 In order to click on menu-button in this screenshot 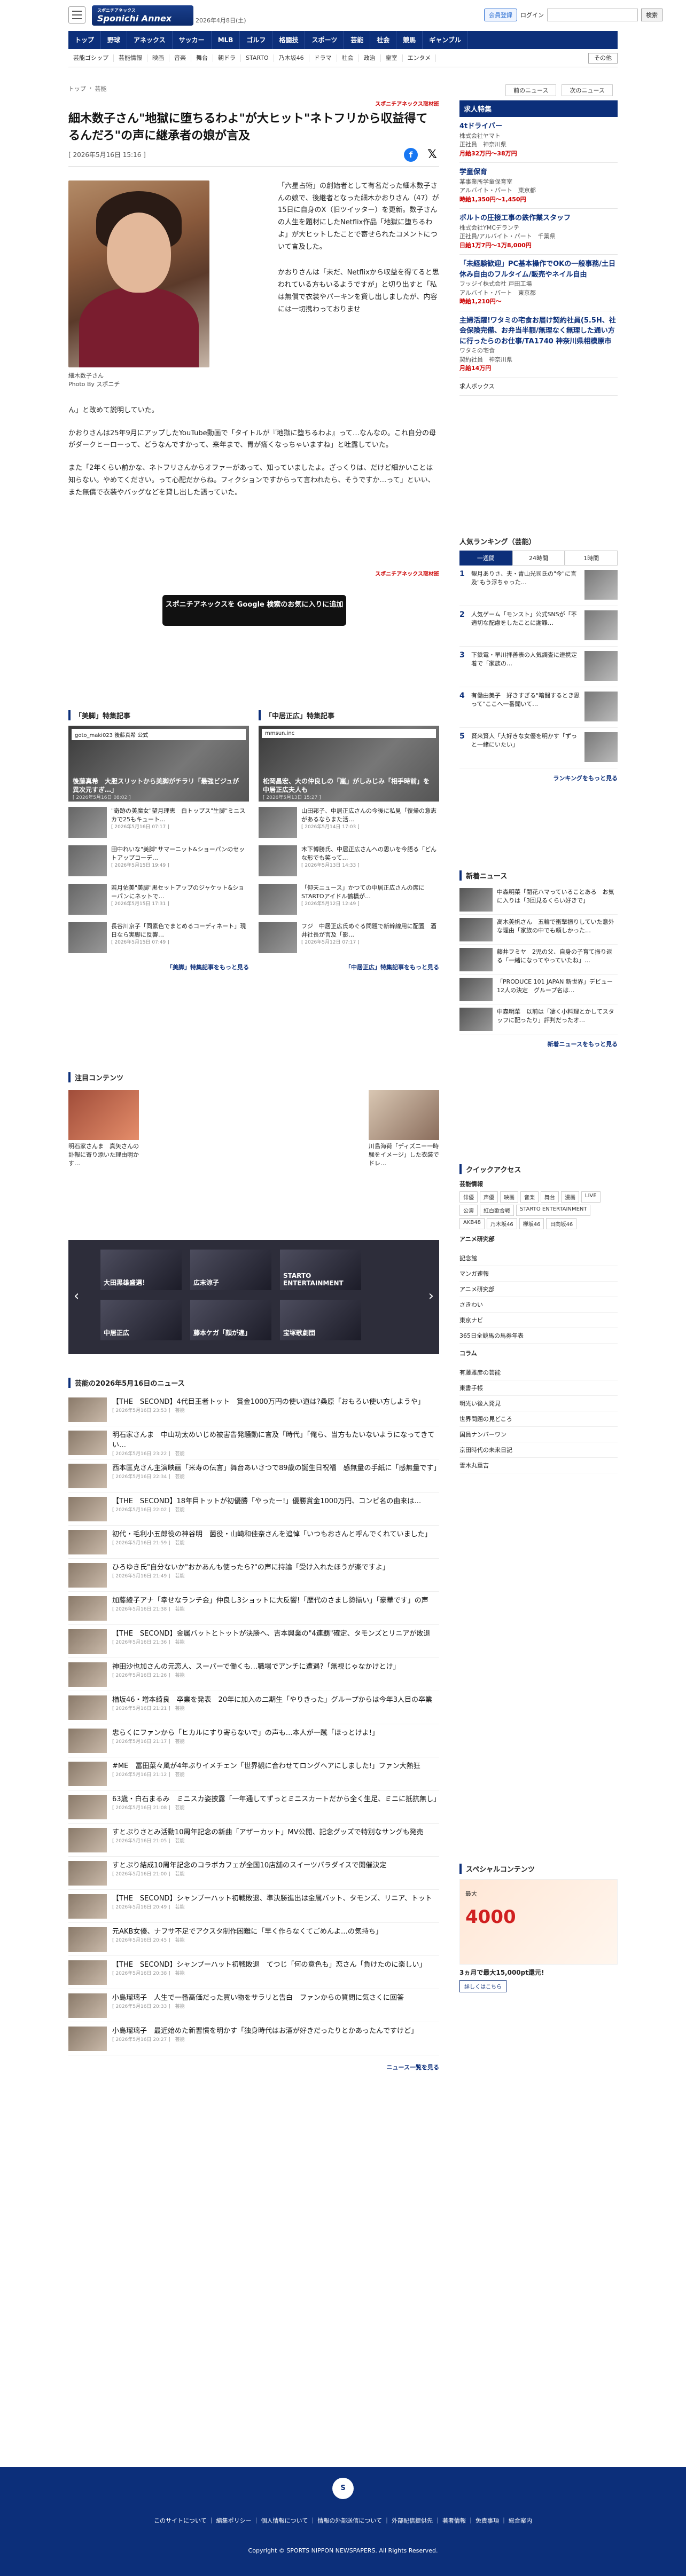, I will do `click(76, 14)`.